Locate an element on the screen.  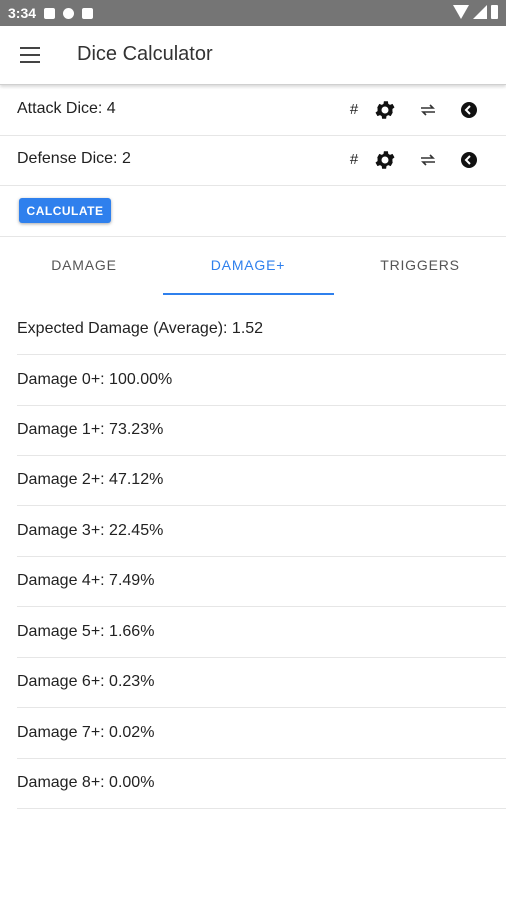
defense-back-icon is located at coordinates (469, 160).